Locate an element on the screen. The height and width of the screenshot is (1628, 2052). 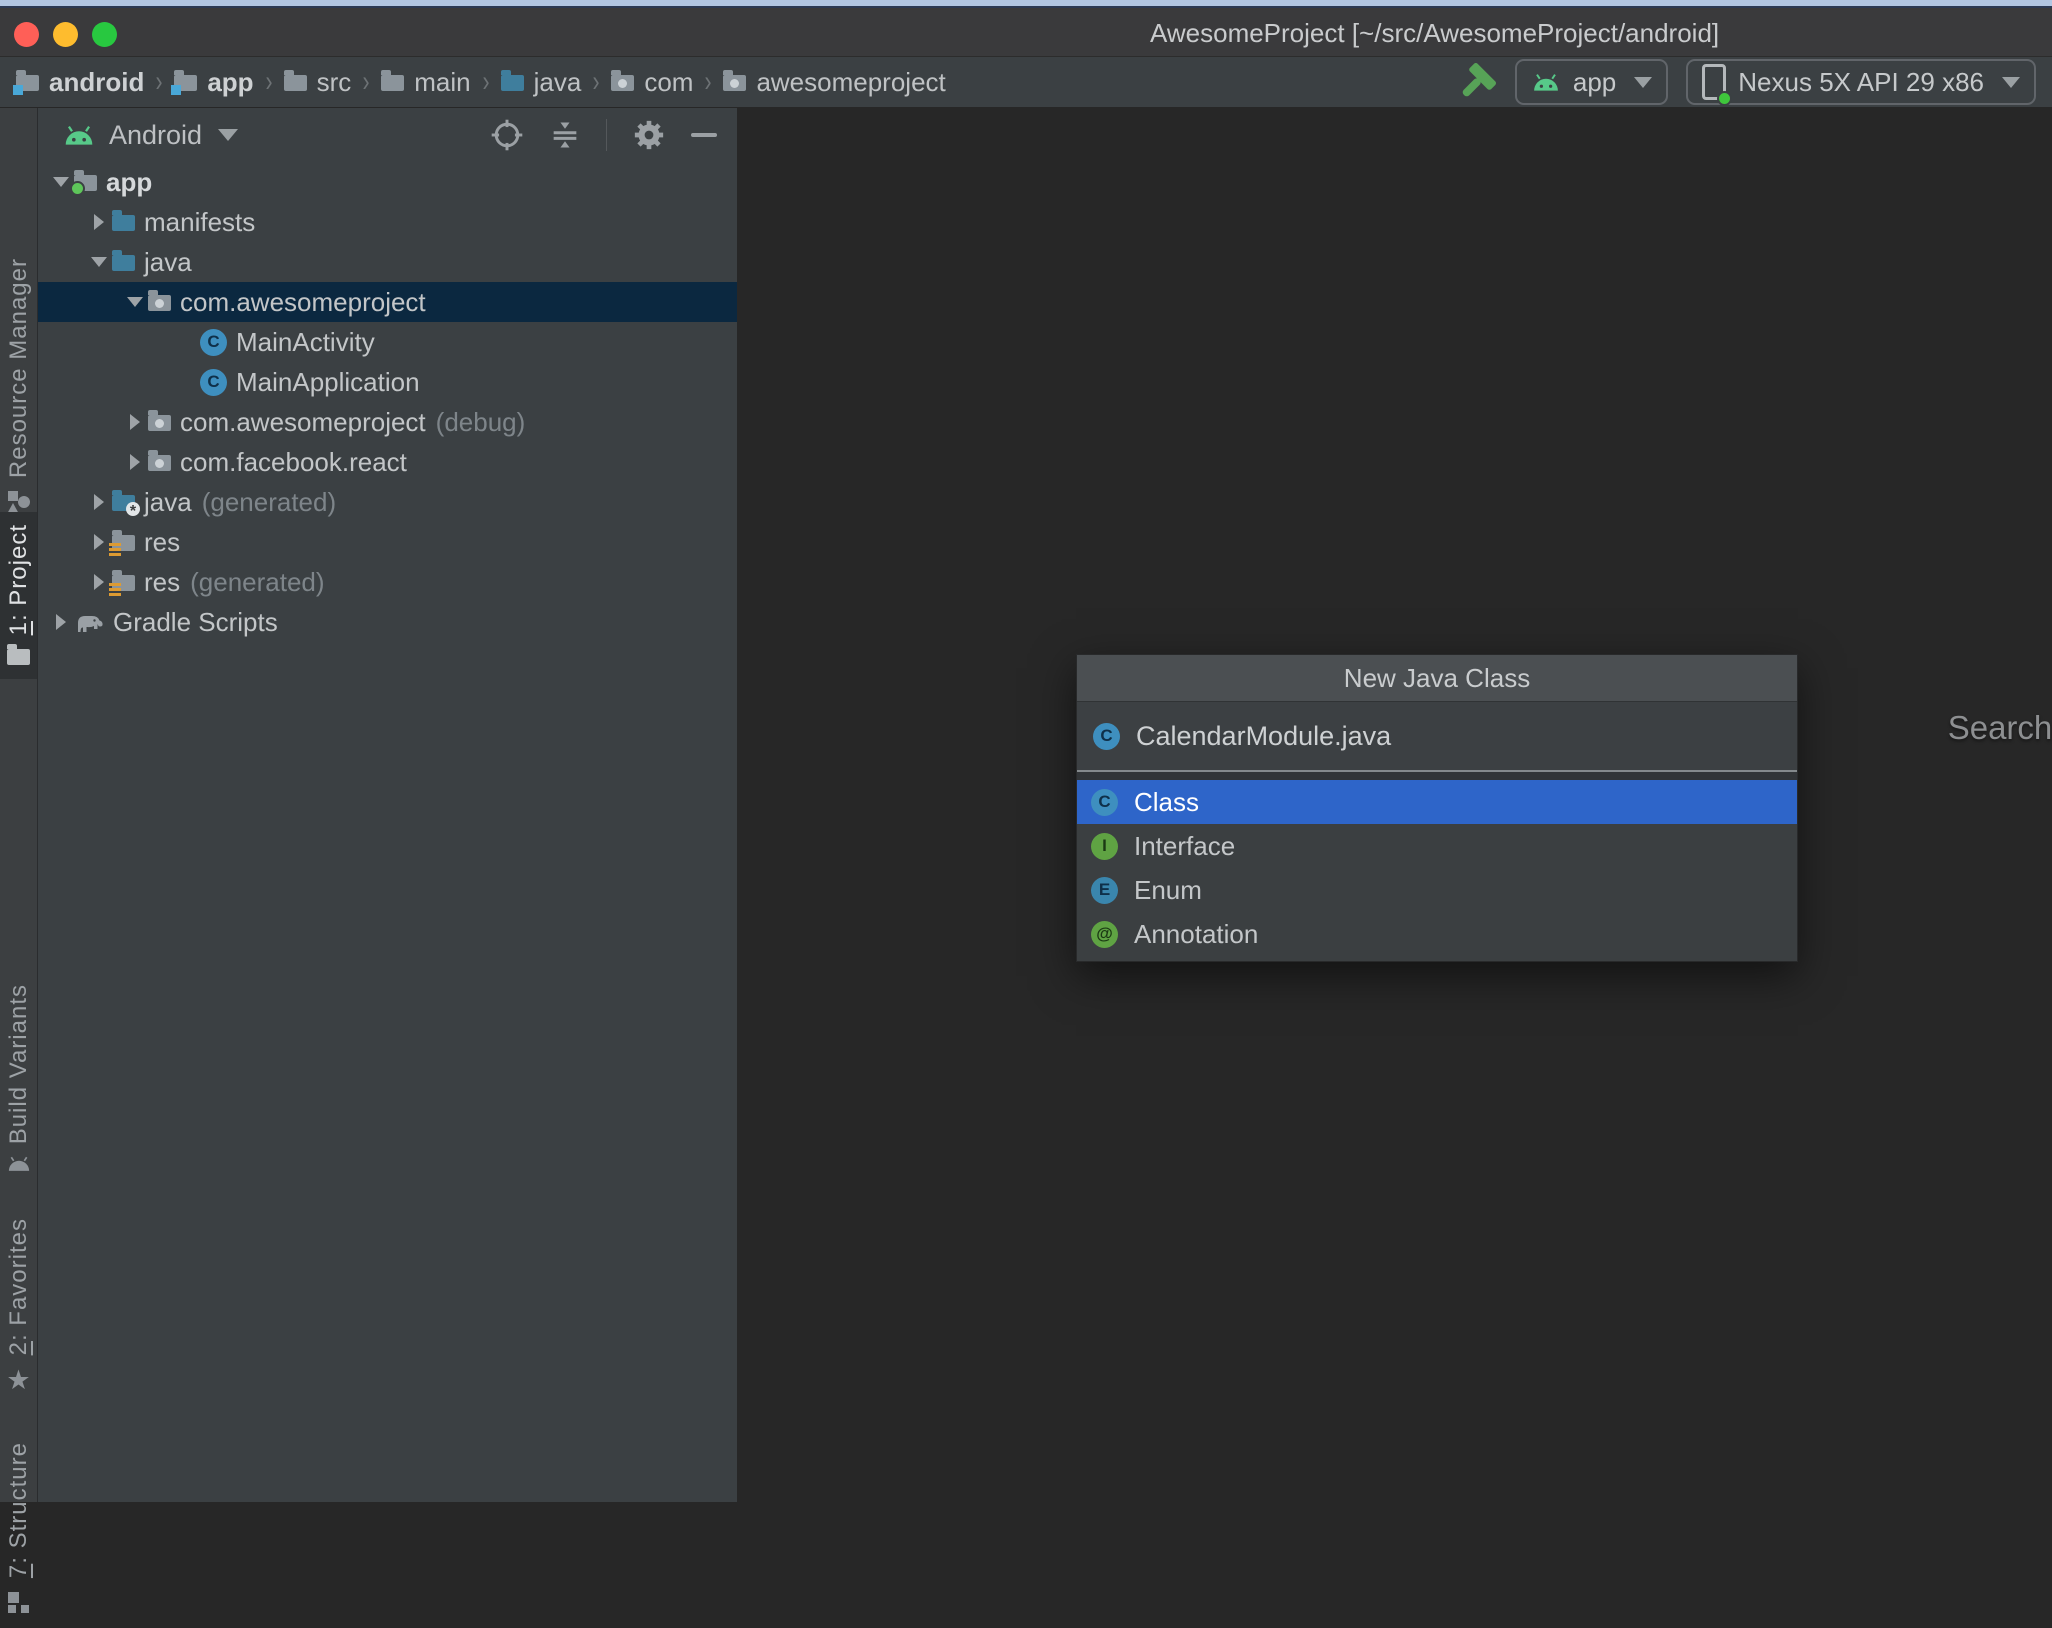
android-head-icon is located at coordinates (1546, 82).